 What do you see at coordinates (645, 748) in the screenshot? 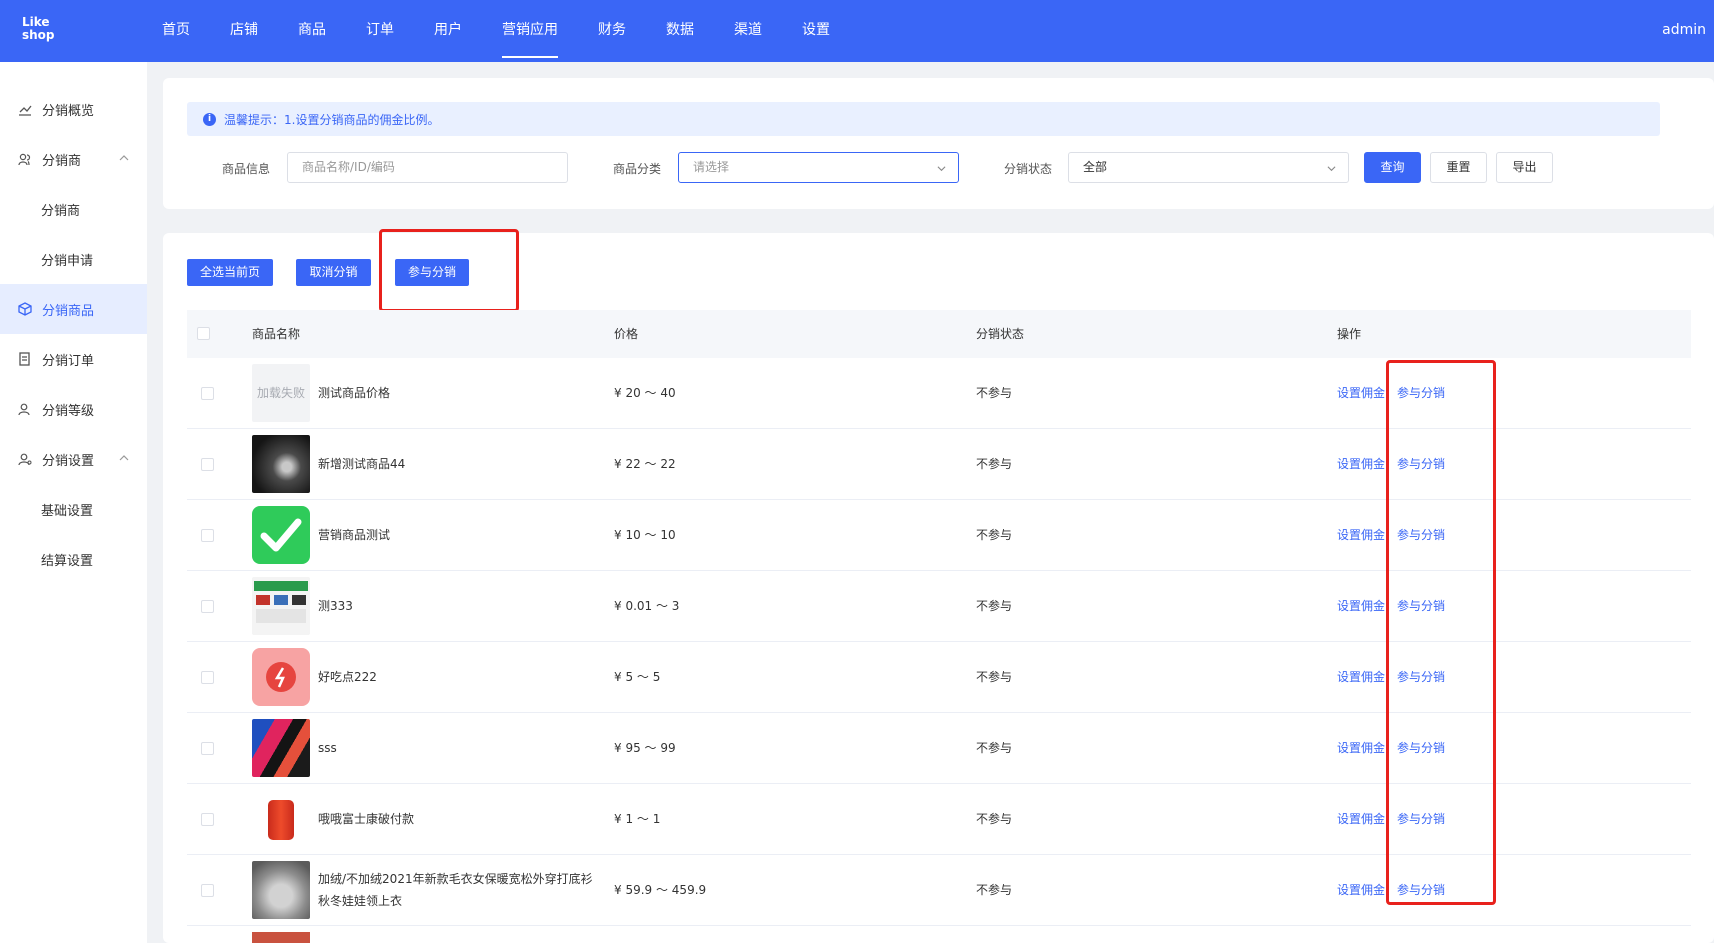
I see `product-price: ¥ 95 ～ 99` at bounding box center [645, 748].